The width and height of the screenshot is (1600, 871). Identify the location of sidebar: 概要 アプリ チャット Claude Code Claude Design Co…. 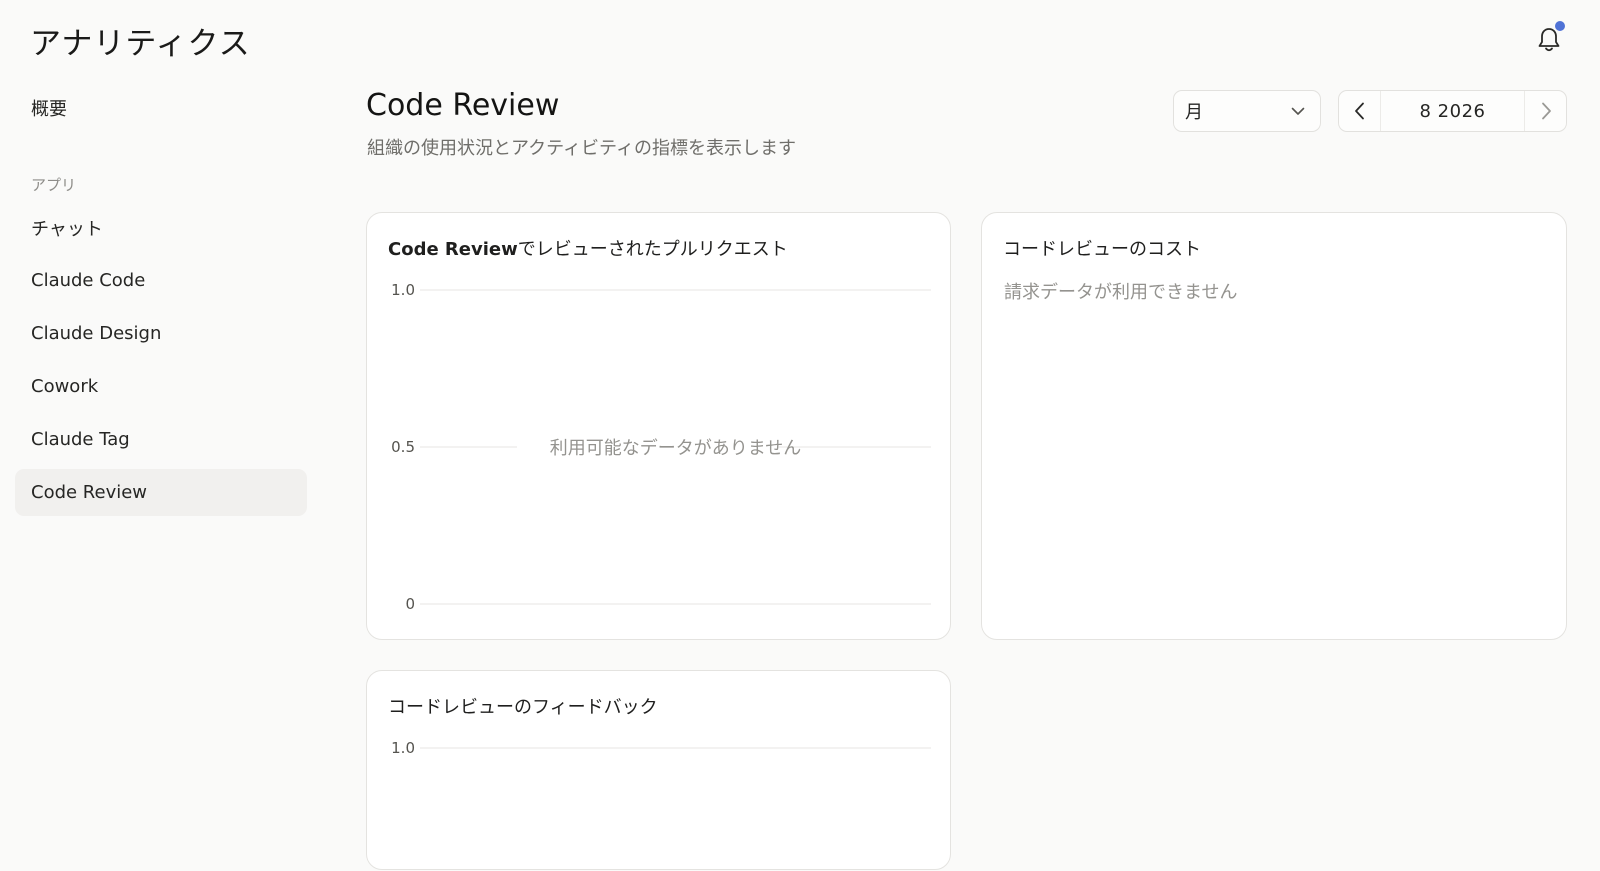
(161, 303).